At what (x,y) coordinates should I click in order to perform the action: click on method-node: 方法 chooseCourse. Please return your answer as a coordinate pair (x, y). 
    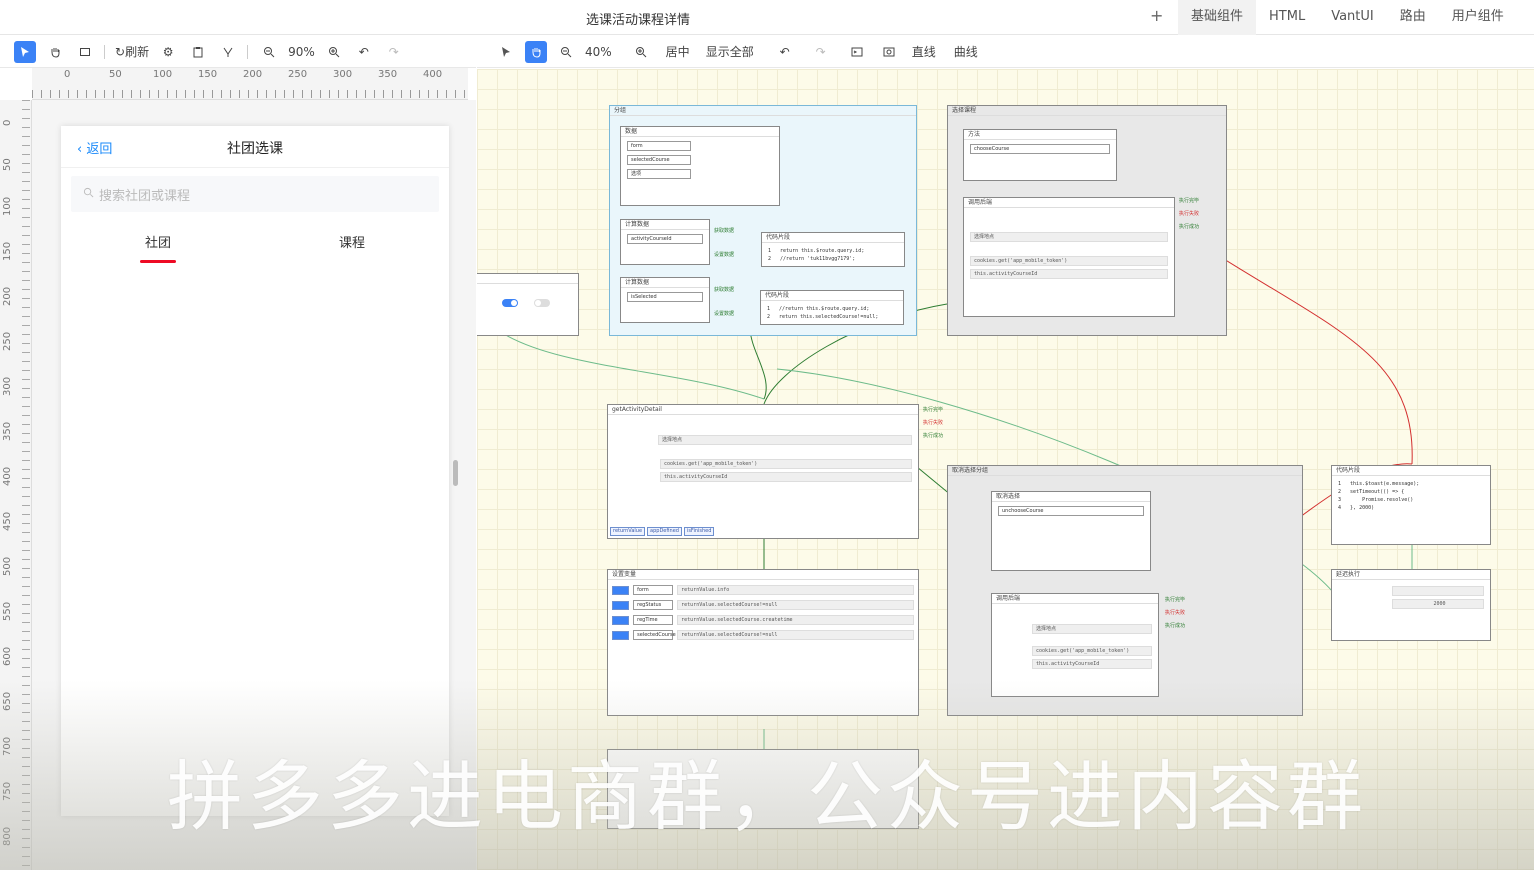
    Looking at the image, I should click on (1040, 155).